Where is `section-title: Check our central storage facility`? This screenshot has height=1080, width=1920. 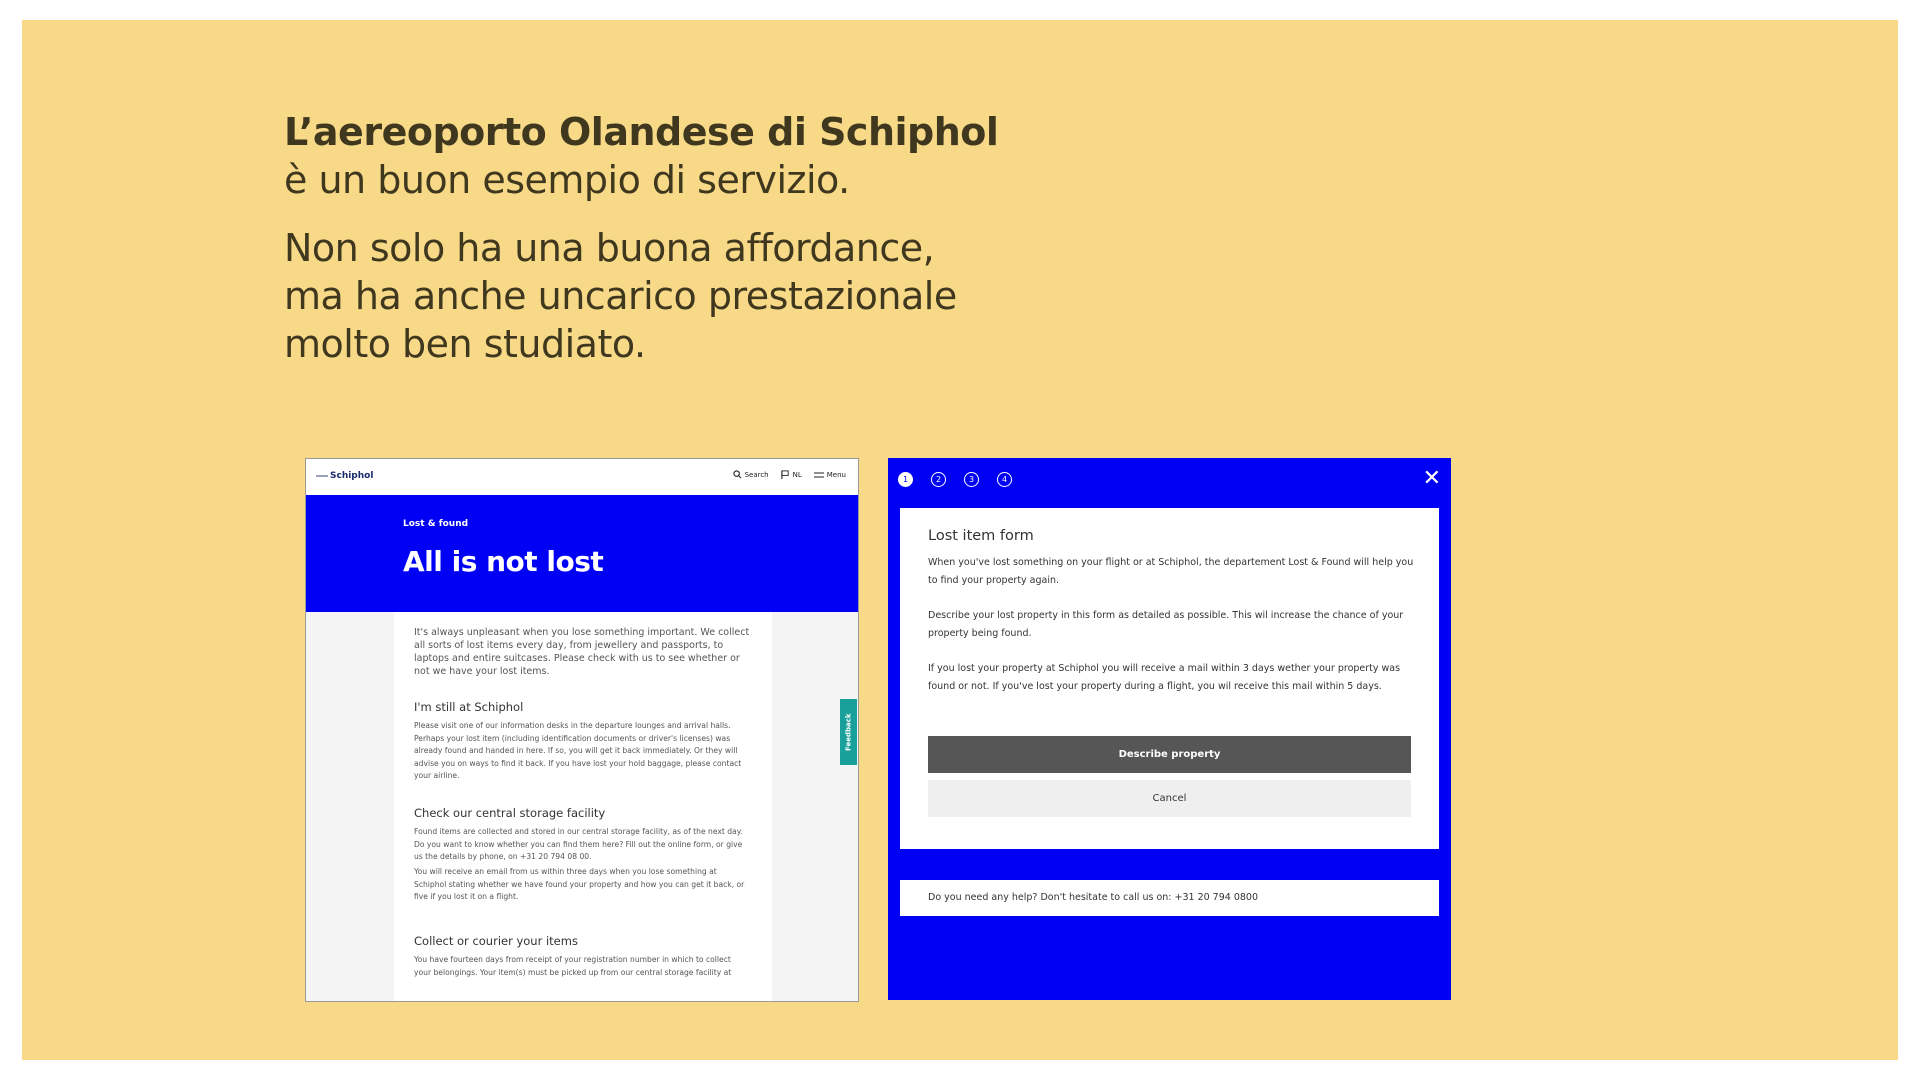 section-title: Check our central storage facility is located at coordinates (510, 813).